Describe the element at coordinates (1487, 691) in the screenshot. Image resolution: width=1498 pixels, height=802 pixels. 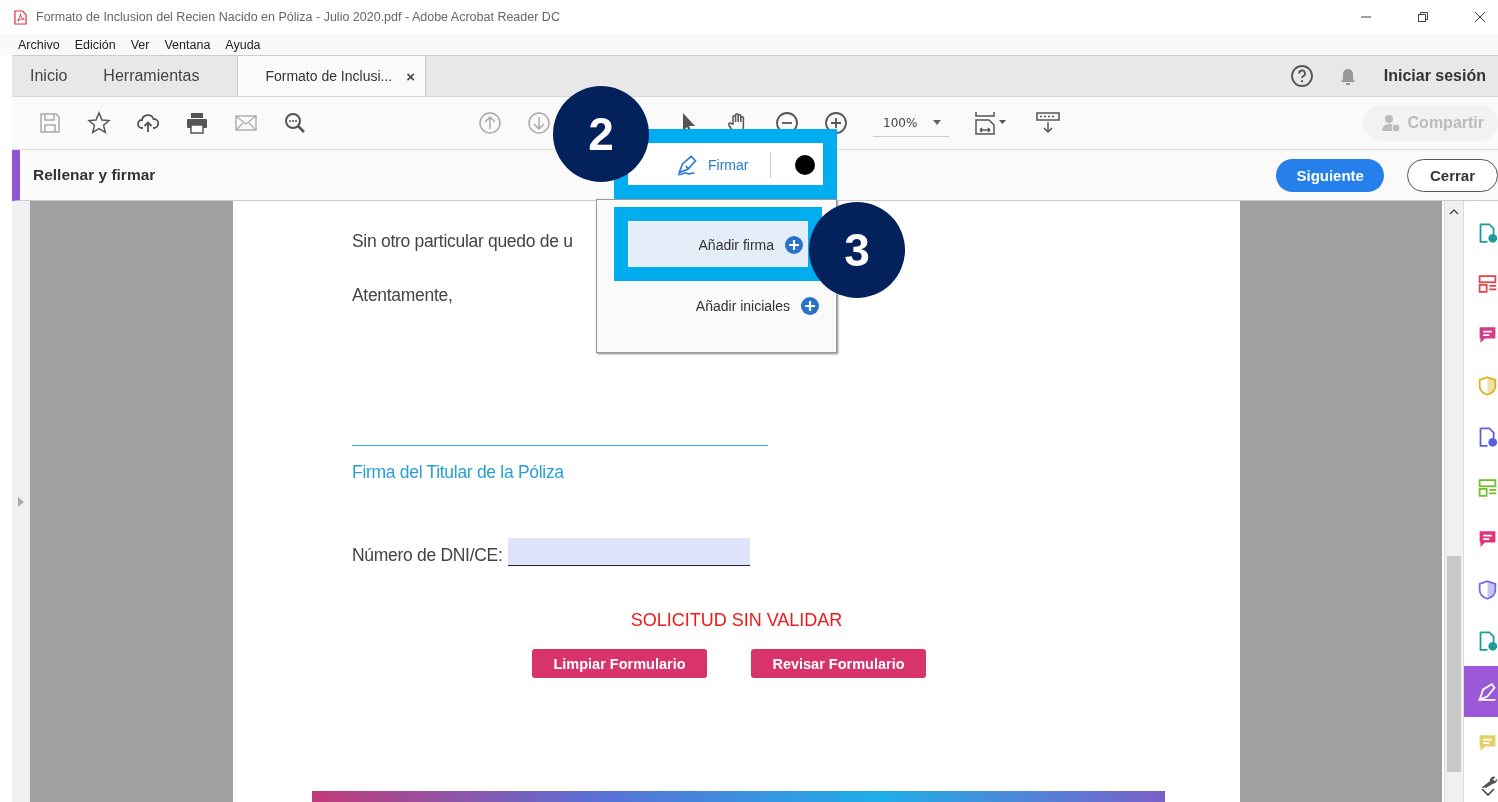
I see `tool-icon` at that location.